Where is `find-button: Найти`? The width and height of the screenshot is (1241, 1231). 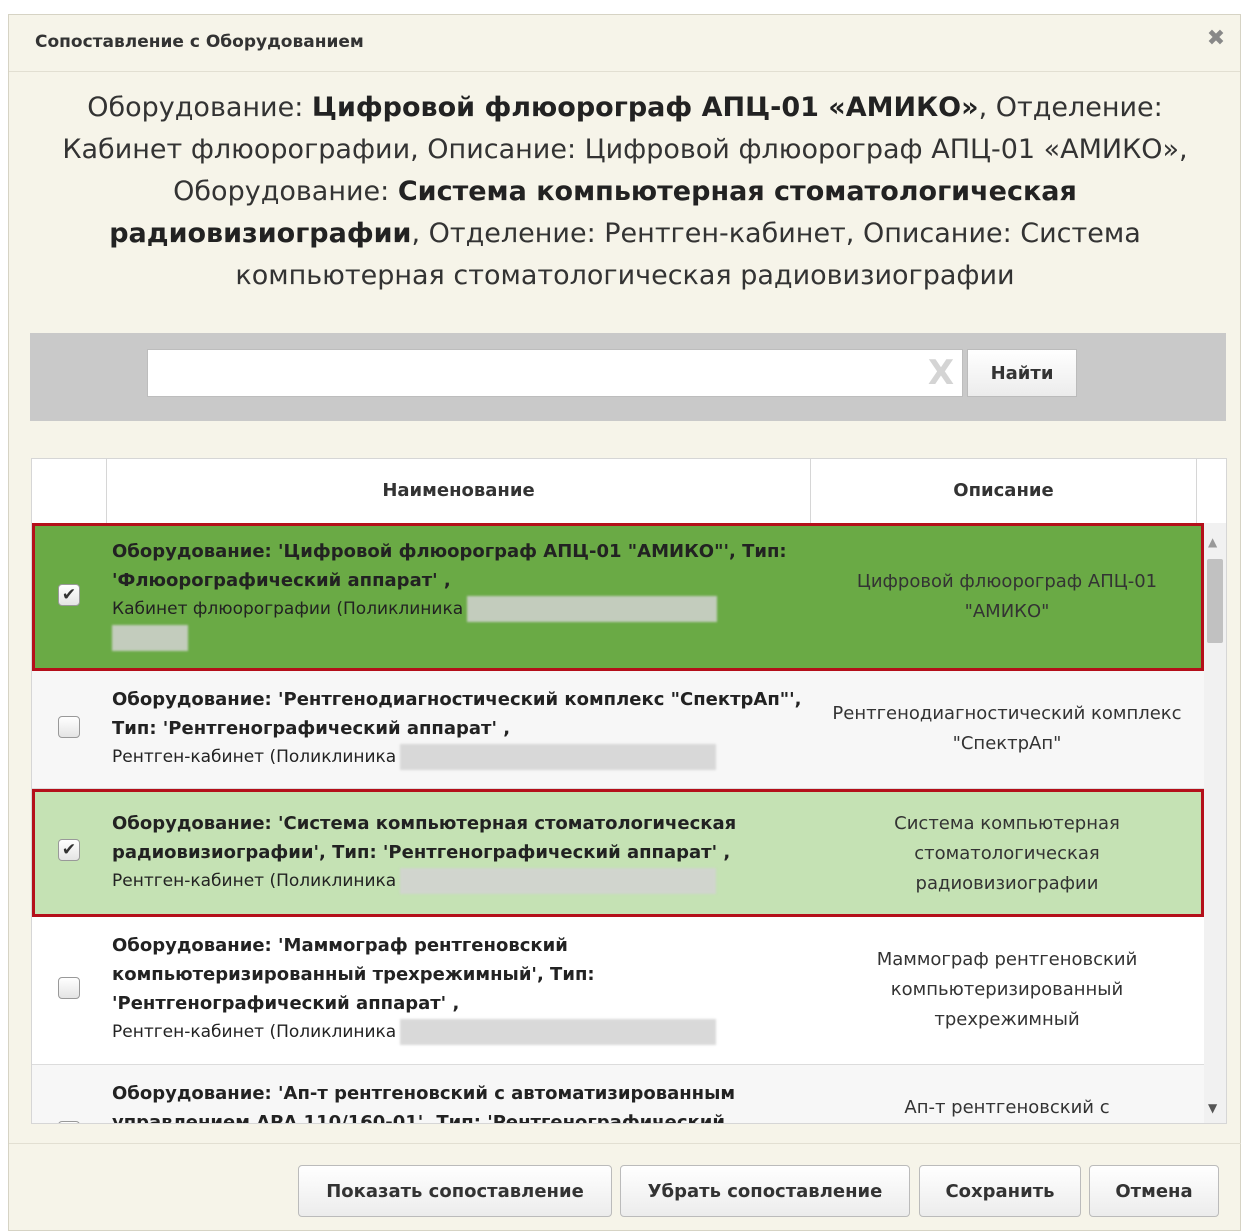 find-button: Найти is located at coordinates (1022, 373).